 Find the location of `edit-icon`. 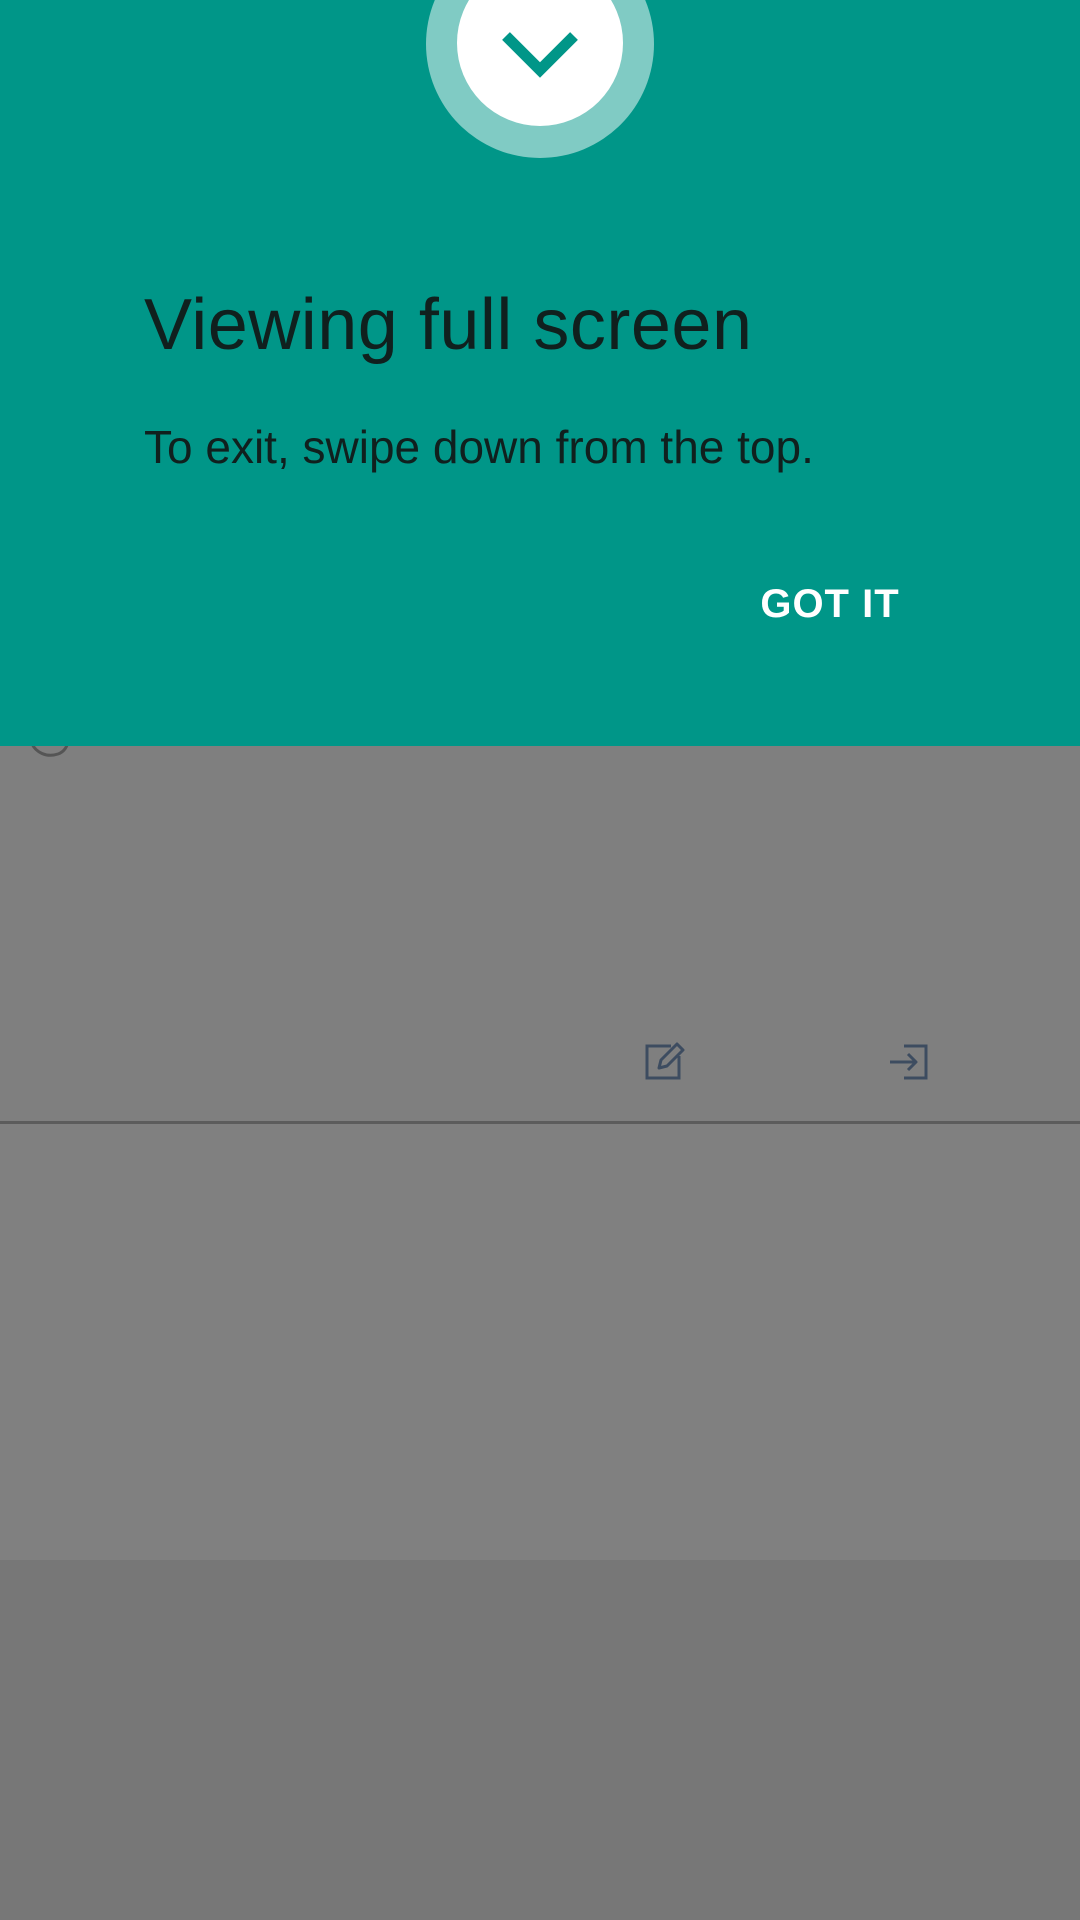

edit-icon is located at coordinates (663, 1062).